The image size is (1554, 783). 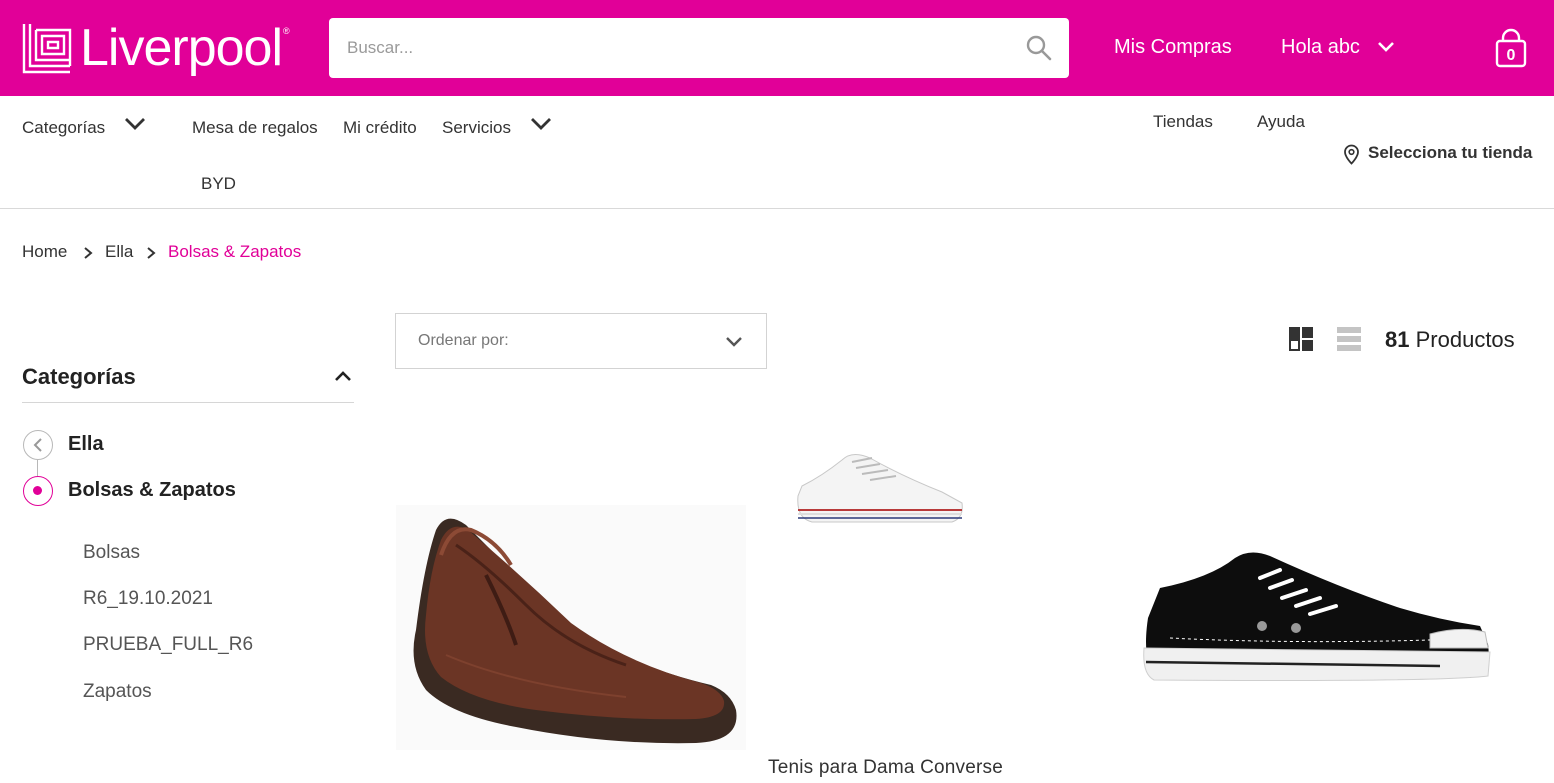 I want to click on account-greeting: Hola abc, so click(x=1320, y=47).